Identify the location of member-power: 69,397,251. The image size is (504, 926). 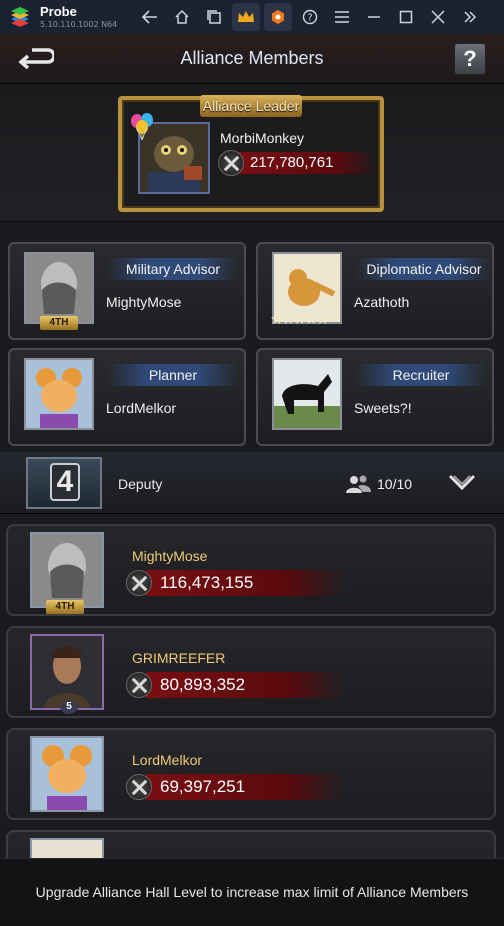
(236, 787).